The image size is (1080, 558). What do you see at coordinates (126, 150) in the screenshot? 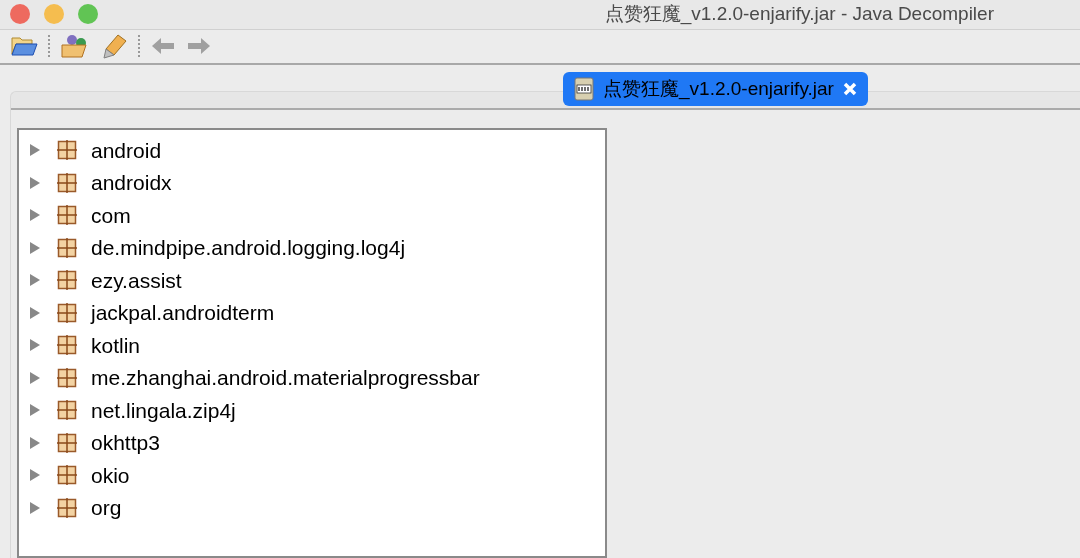
I see `package-name: android` at bounding box center [126, 150].